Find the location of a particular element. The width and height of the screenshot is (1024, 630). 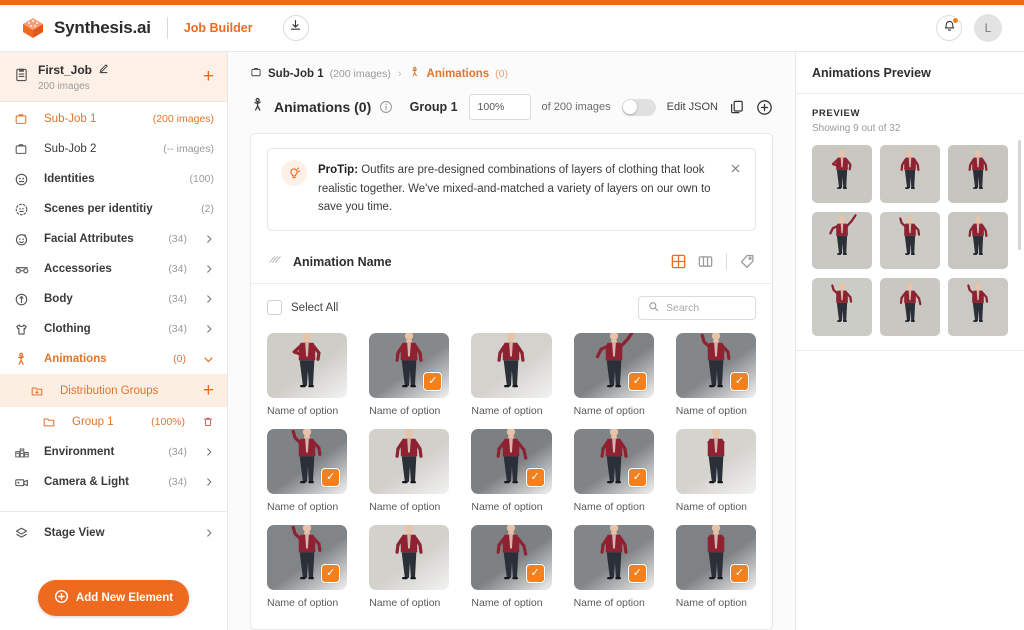

sidebar-item-accessories: Accessories (34) is located at coordinates (113, 269).